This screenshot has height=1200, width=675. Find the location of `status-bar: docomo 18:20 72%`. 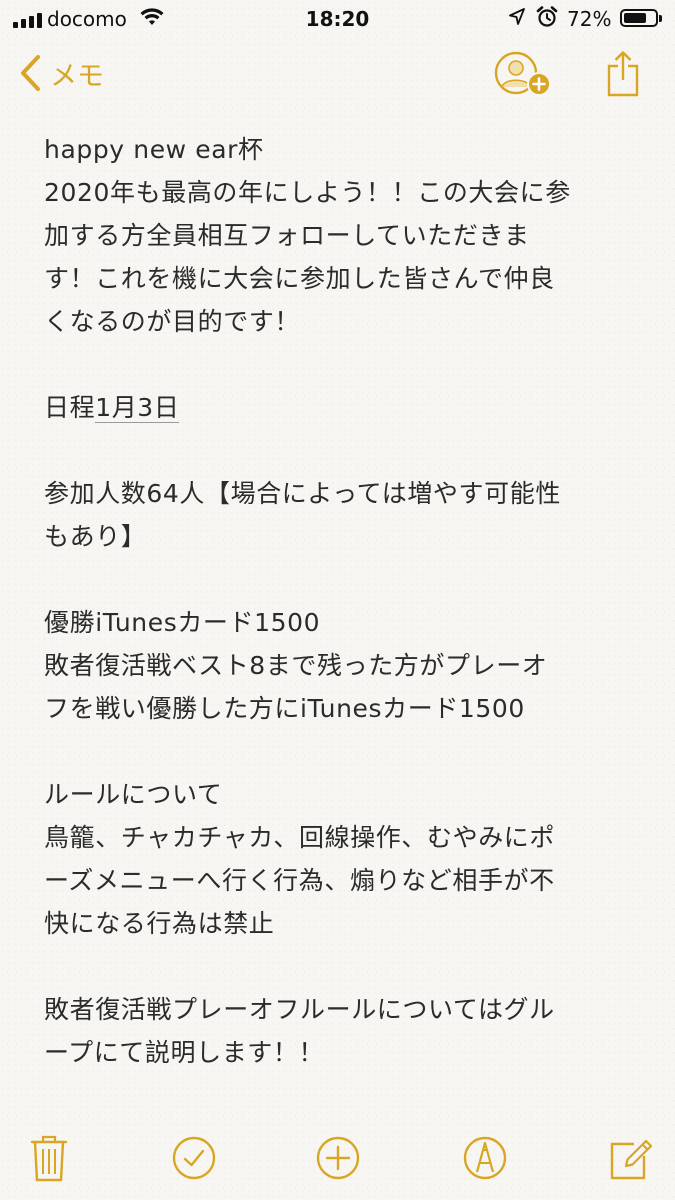

status-bar: docomo 18:20 72% is located at coordinates (337, 20).